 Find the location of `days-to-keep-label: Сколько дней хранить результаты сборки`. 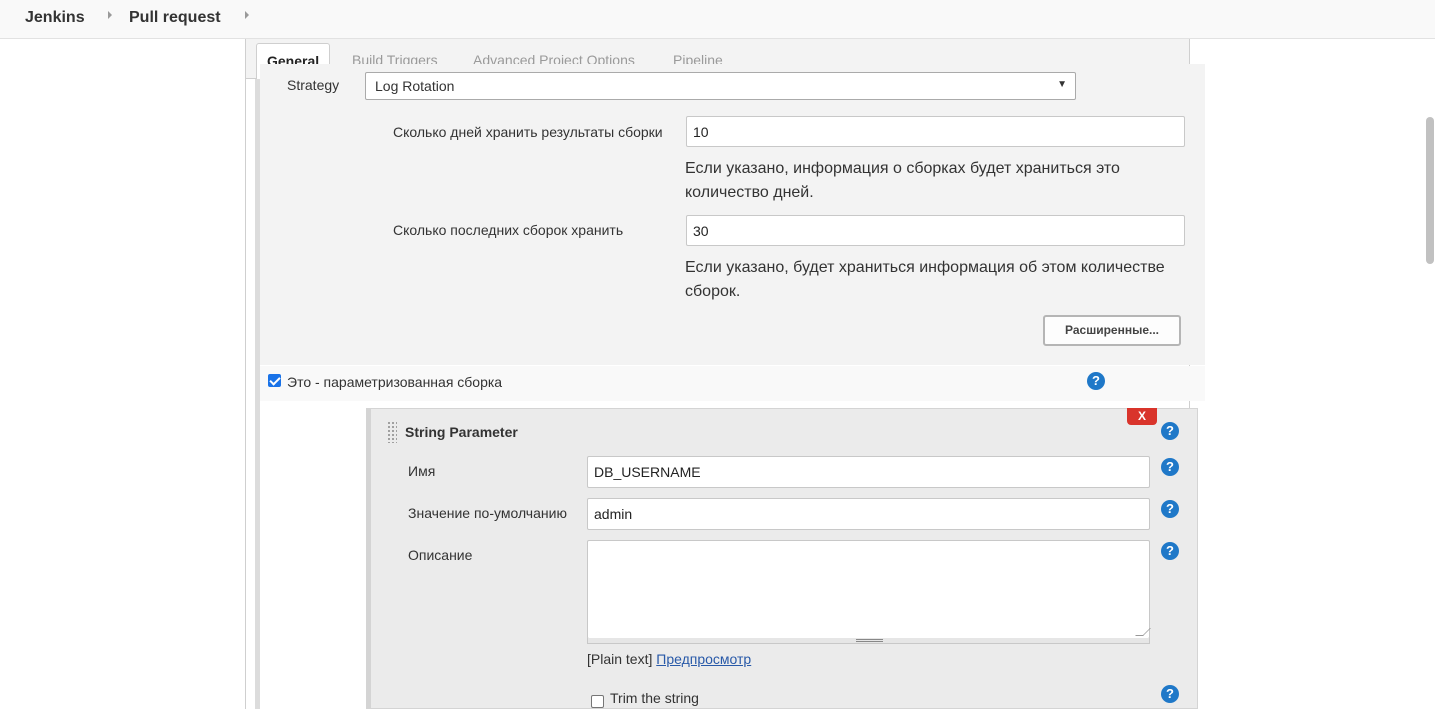

days-to-keep-label: Сколько дней хранить результаты сборки is located at coordinates (528, 132).